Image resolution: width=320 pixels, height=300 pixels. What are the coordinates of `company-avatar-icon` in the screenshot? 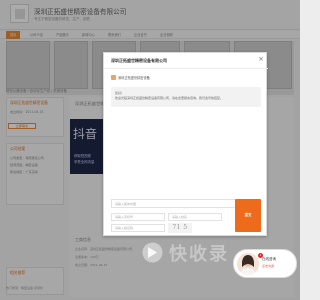 It's located at (113, 77).